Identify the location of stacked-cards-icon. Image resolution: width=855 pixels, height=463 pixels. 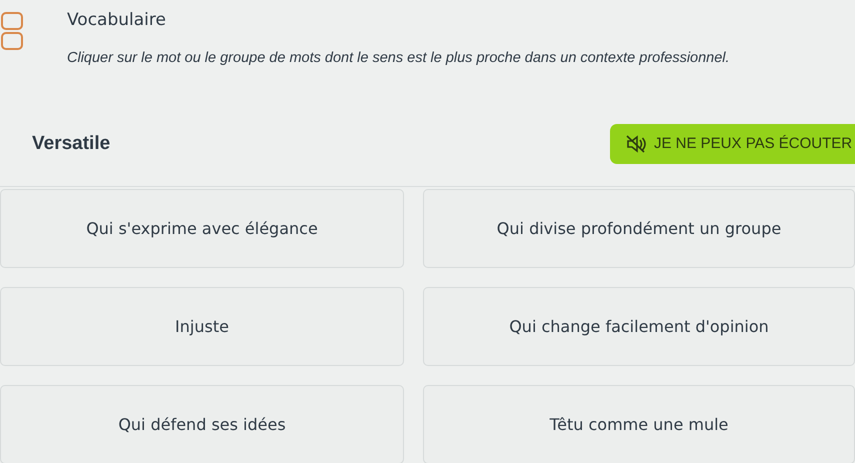
(12, 32).